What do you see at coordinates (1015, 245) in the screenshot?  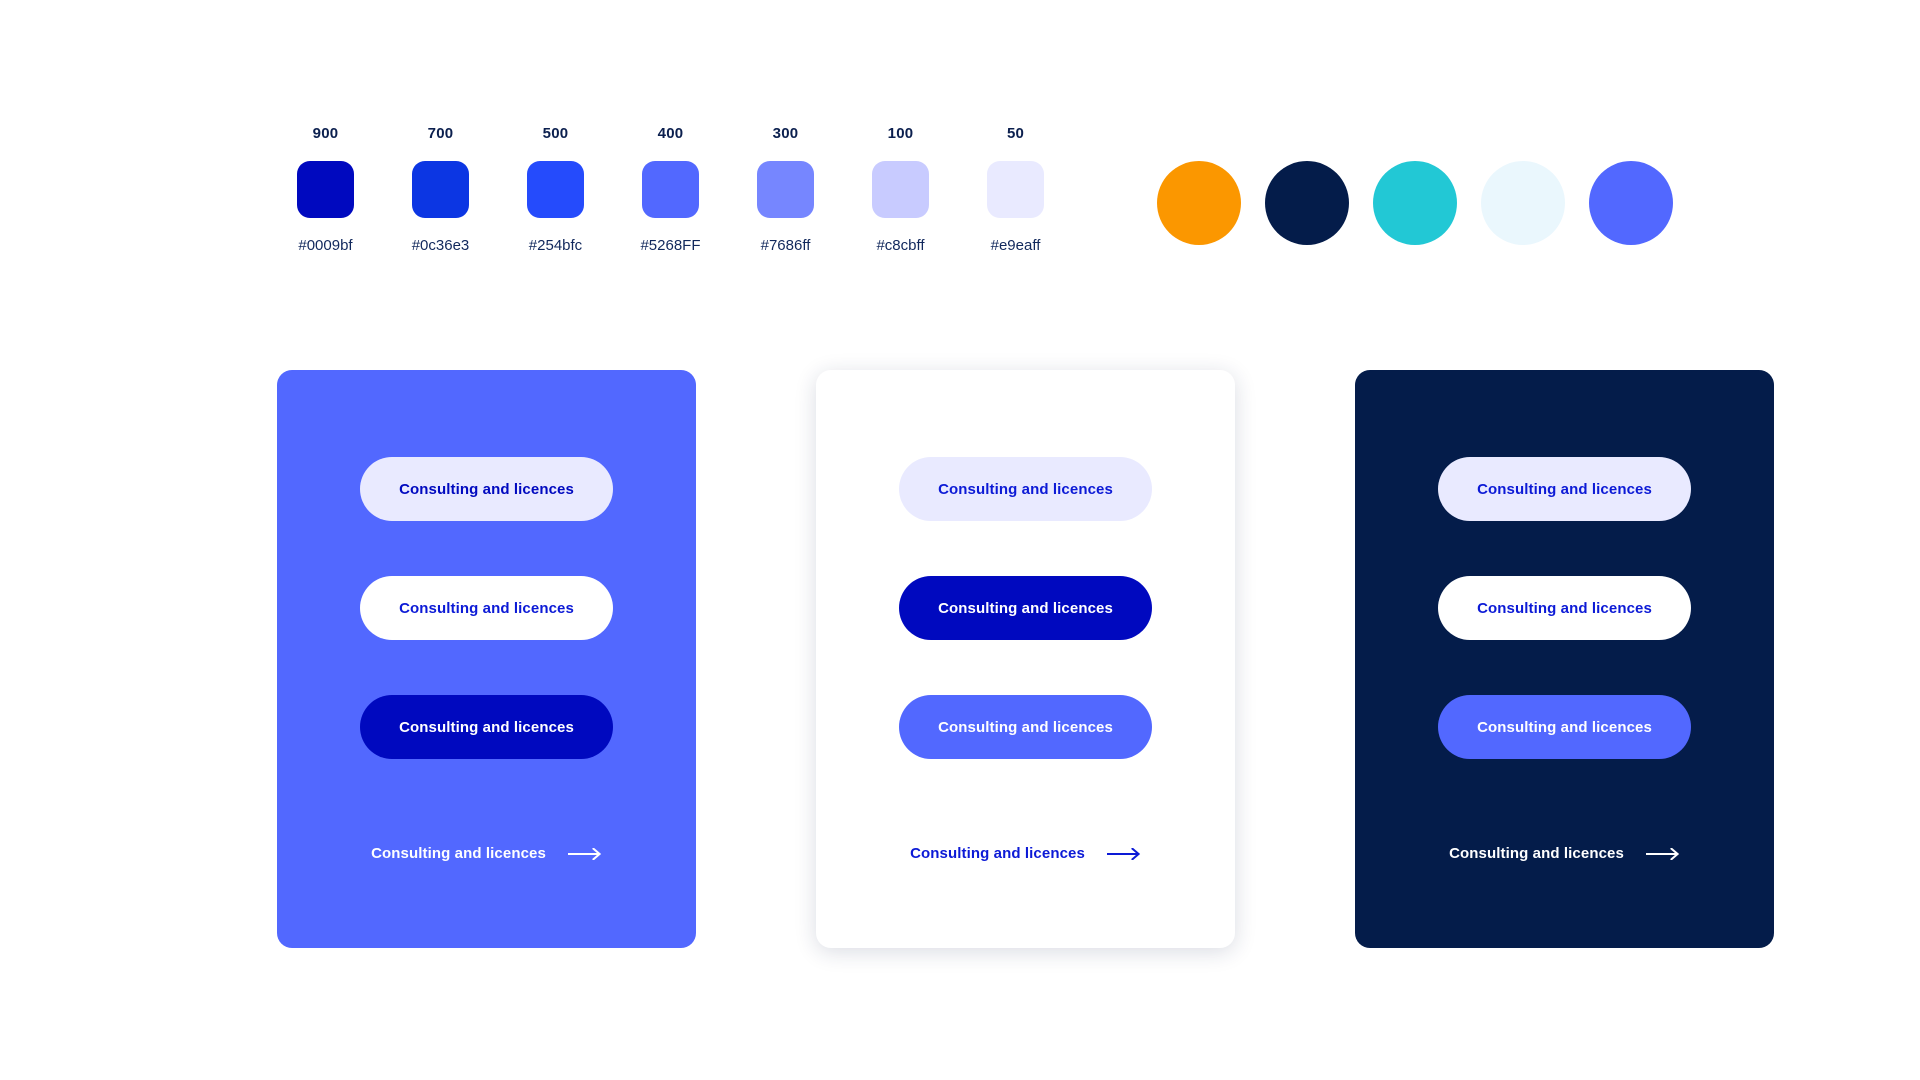 I see `swatch-hex-label: #e9eaff` at bounding box center [1015, 245].